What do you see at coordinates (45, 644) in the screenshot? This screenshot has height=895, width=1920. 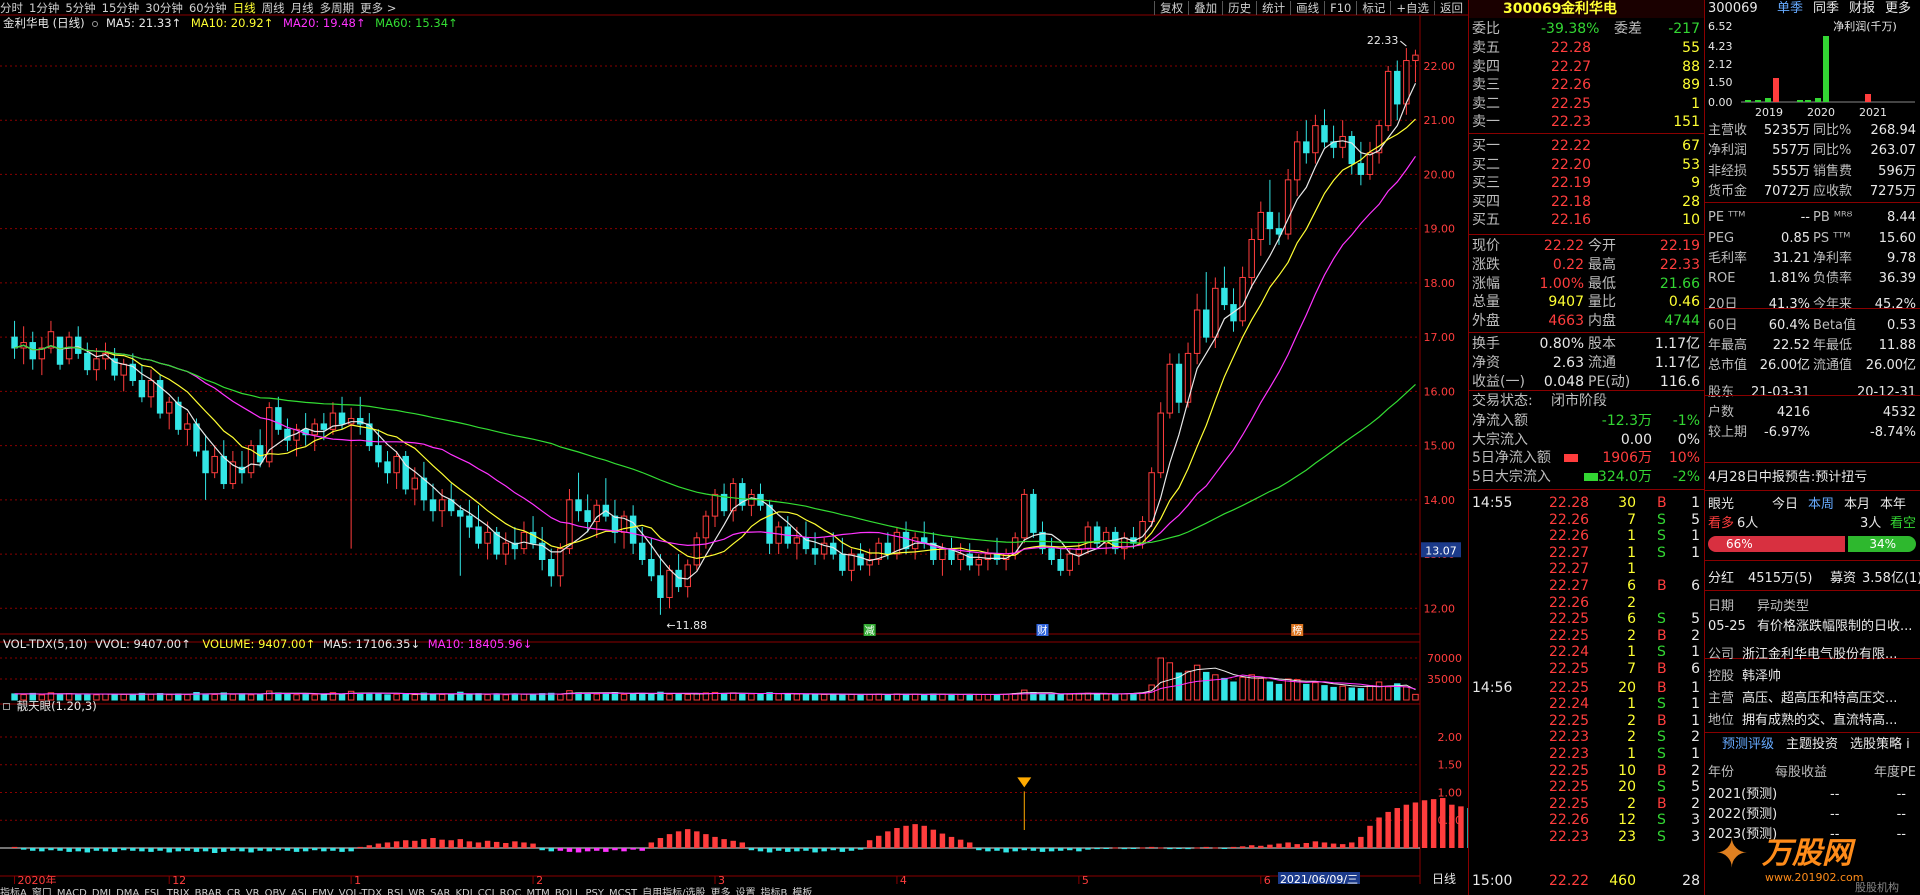 I see `vol-indicator-name: VOL-TDX(5,10)` at bounding box center [45, 644].